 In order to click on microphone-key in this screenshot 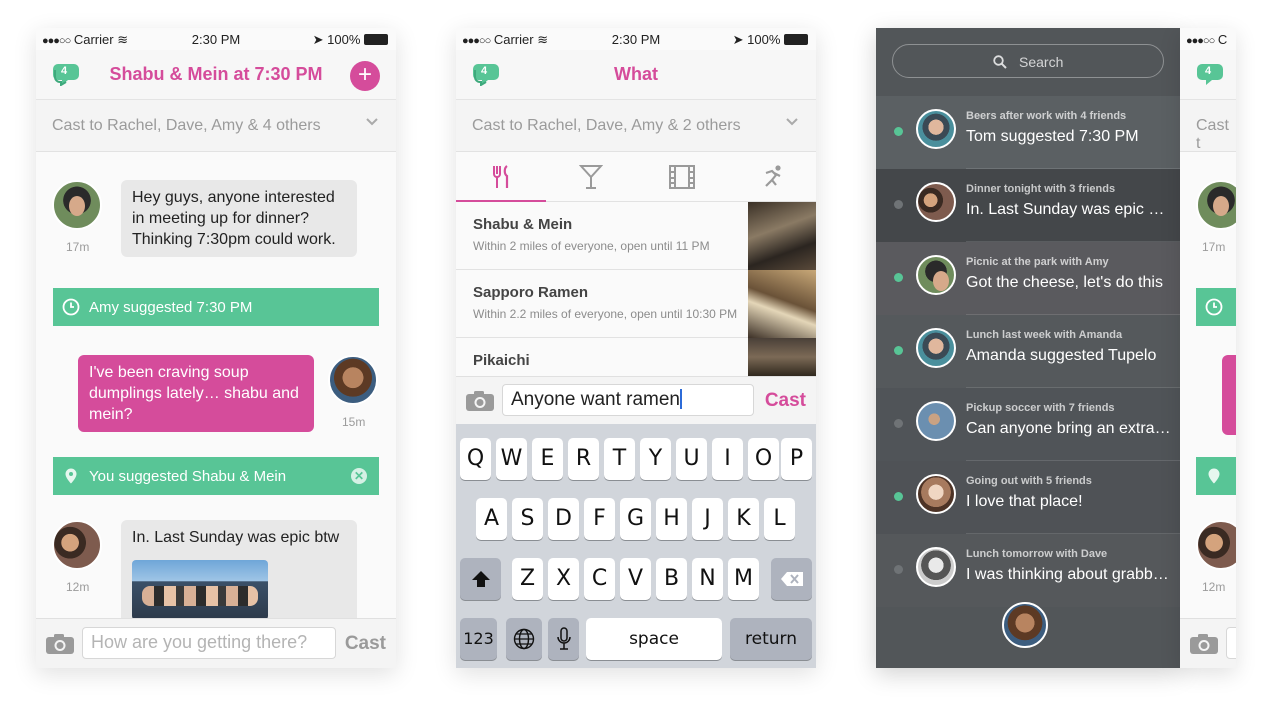, I will do `click(563, 639)`.